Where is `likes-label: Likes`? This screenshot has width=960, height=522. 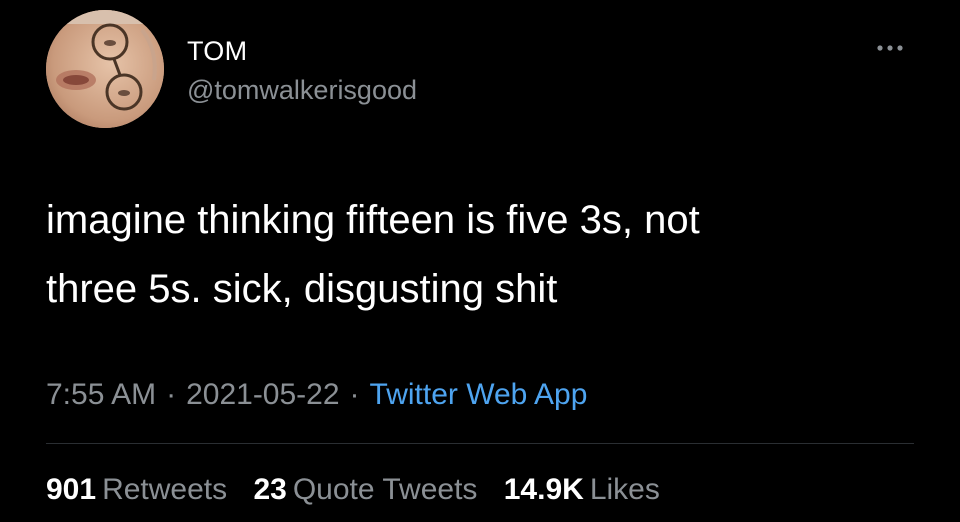
likes-label: Likes is located at coordinates (624, 489).